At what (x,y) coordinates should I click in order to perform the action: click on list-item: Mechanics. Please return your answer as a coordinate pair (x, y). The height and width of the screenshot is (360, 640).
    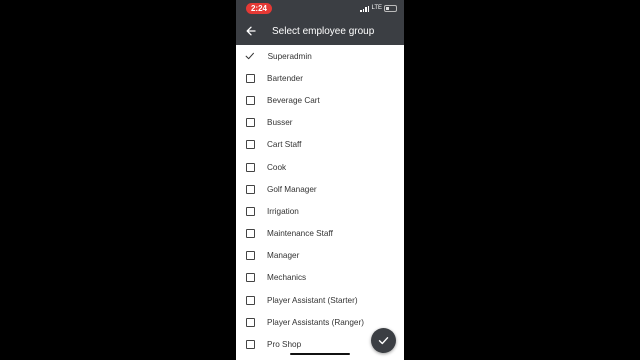
    Looking at the image, I should click on (320, 278).